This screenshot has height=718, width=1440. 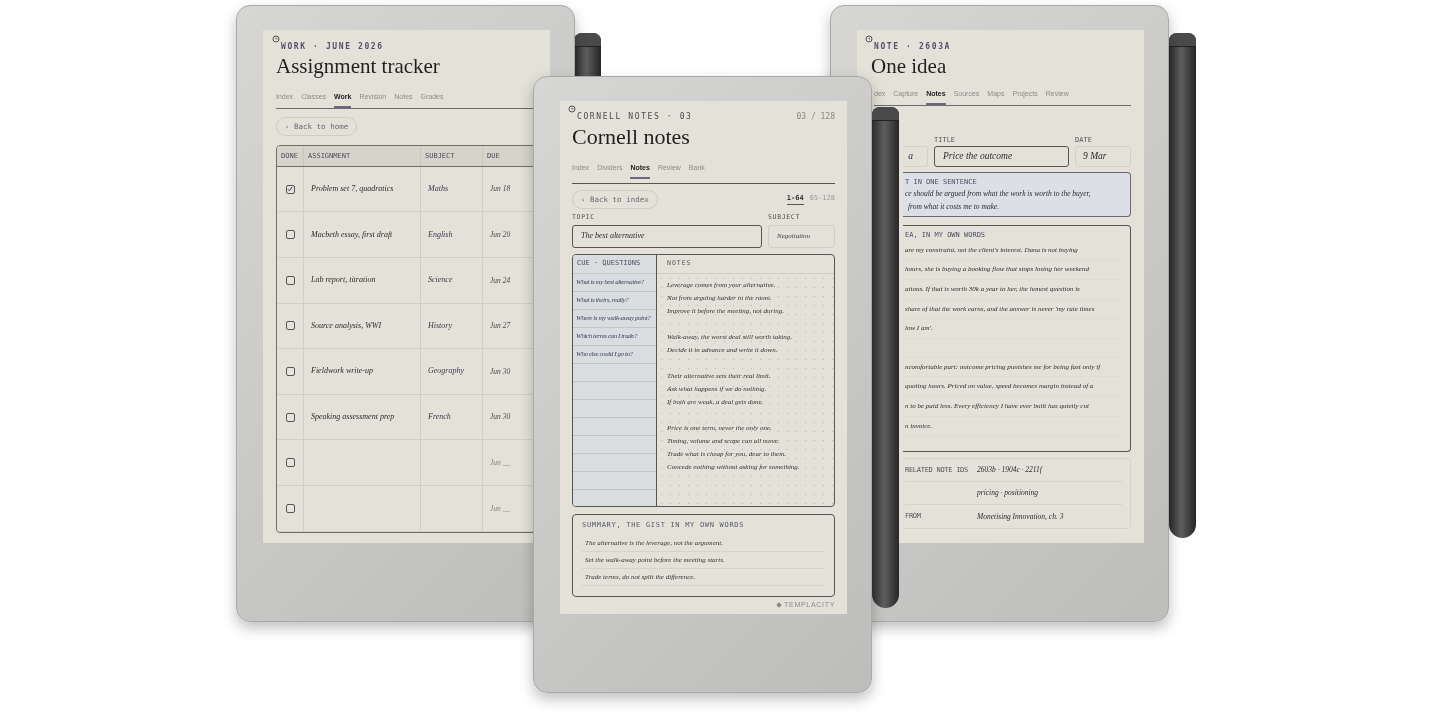 I want to click on text-field: 9 Mar, so click(x=1103, y=156).